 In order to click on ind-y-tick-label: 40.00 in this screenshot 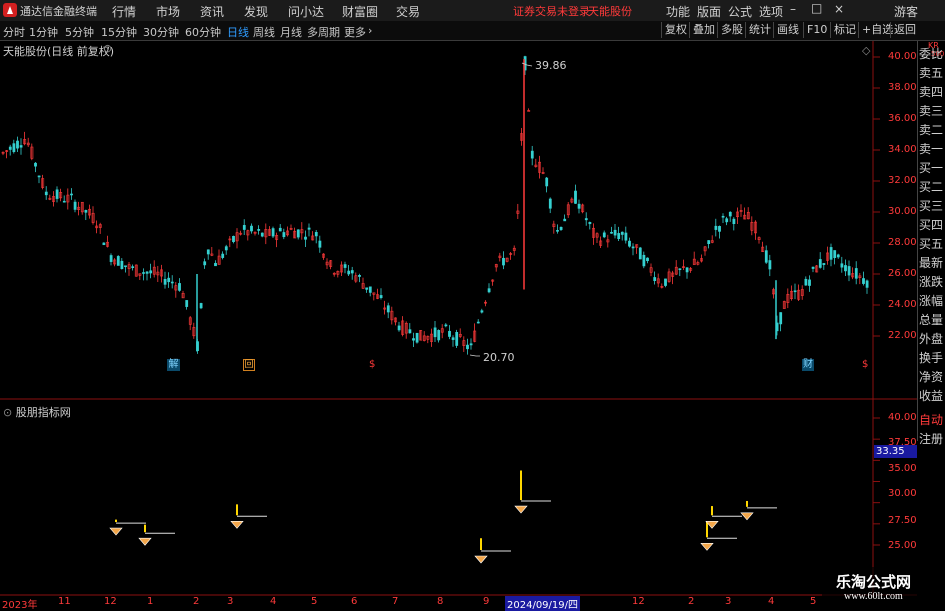, I will do `click(902, 417)`.